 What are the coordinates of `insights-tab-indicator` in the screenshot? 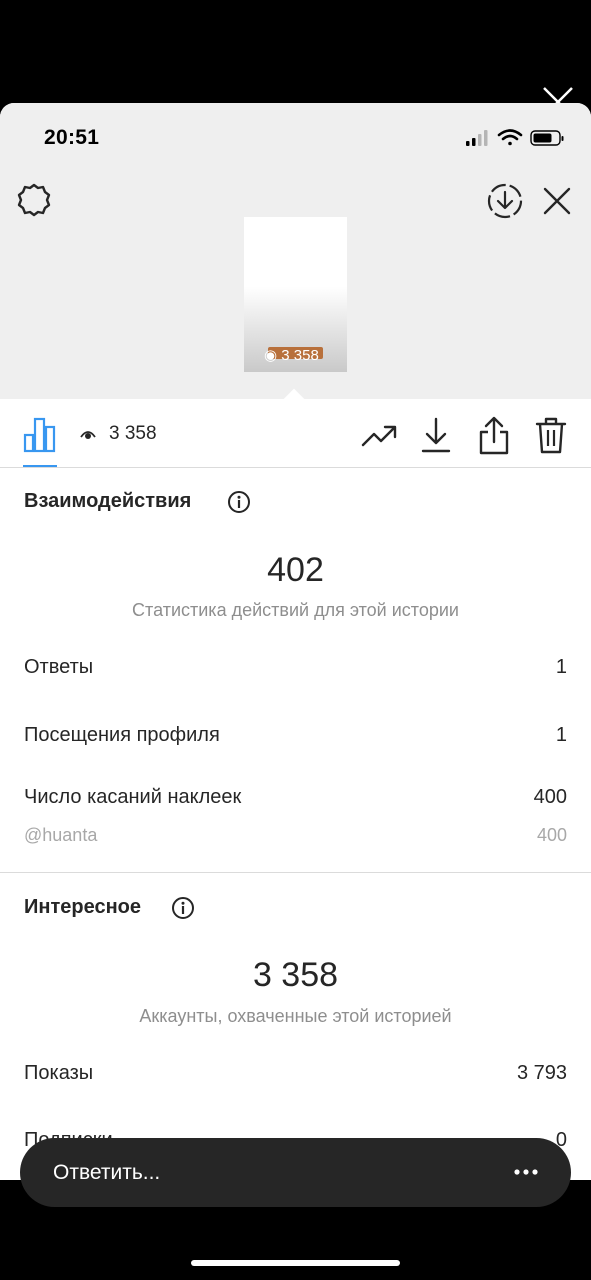 It's located at (40, 466).